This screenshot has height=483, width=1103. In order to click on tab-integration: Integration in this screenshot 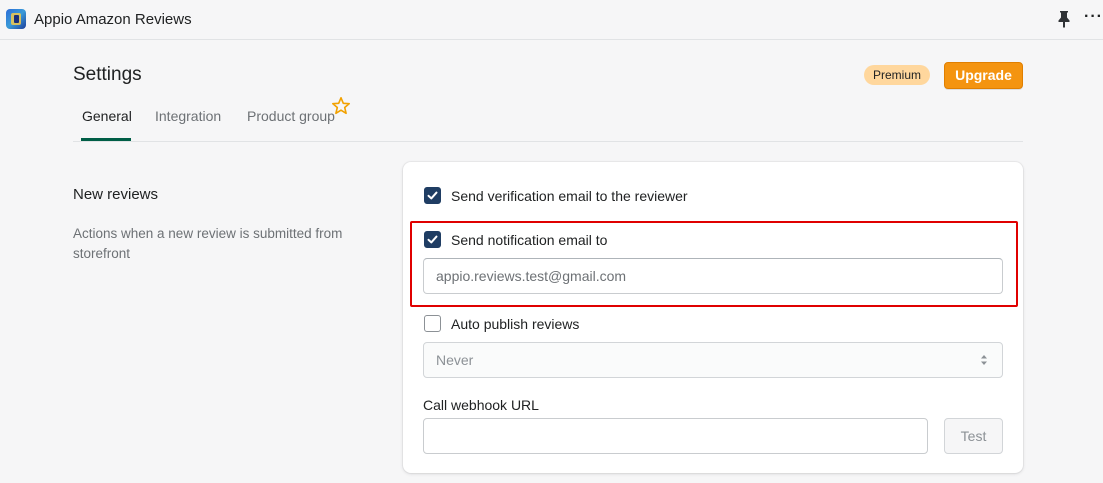, I will do `click(188, 116)`.